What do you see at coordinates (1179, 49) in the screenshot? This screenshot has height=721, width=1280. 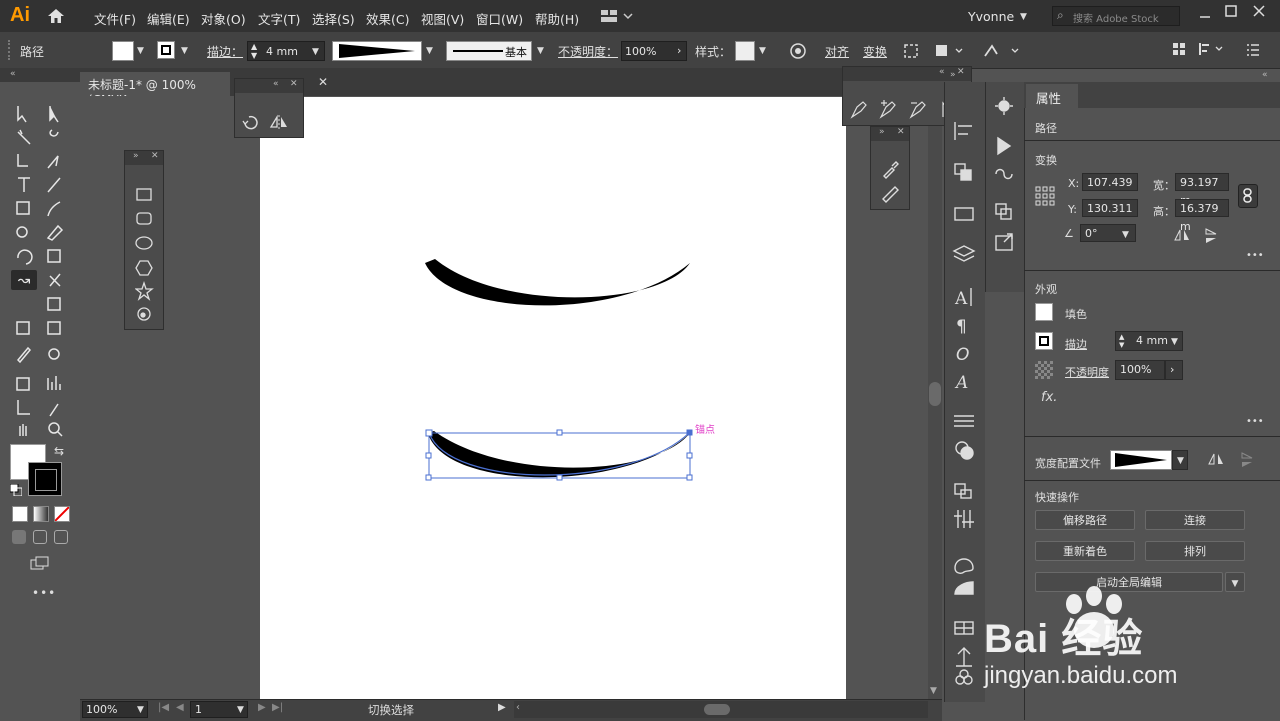 I see `arrange-documents-icon` at bounding box center [1179, 49].